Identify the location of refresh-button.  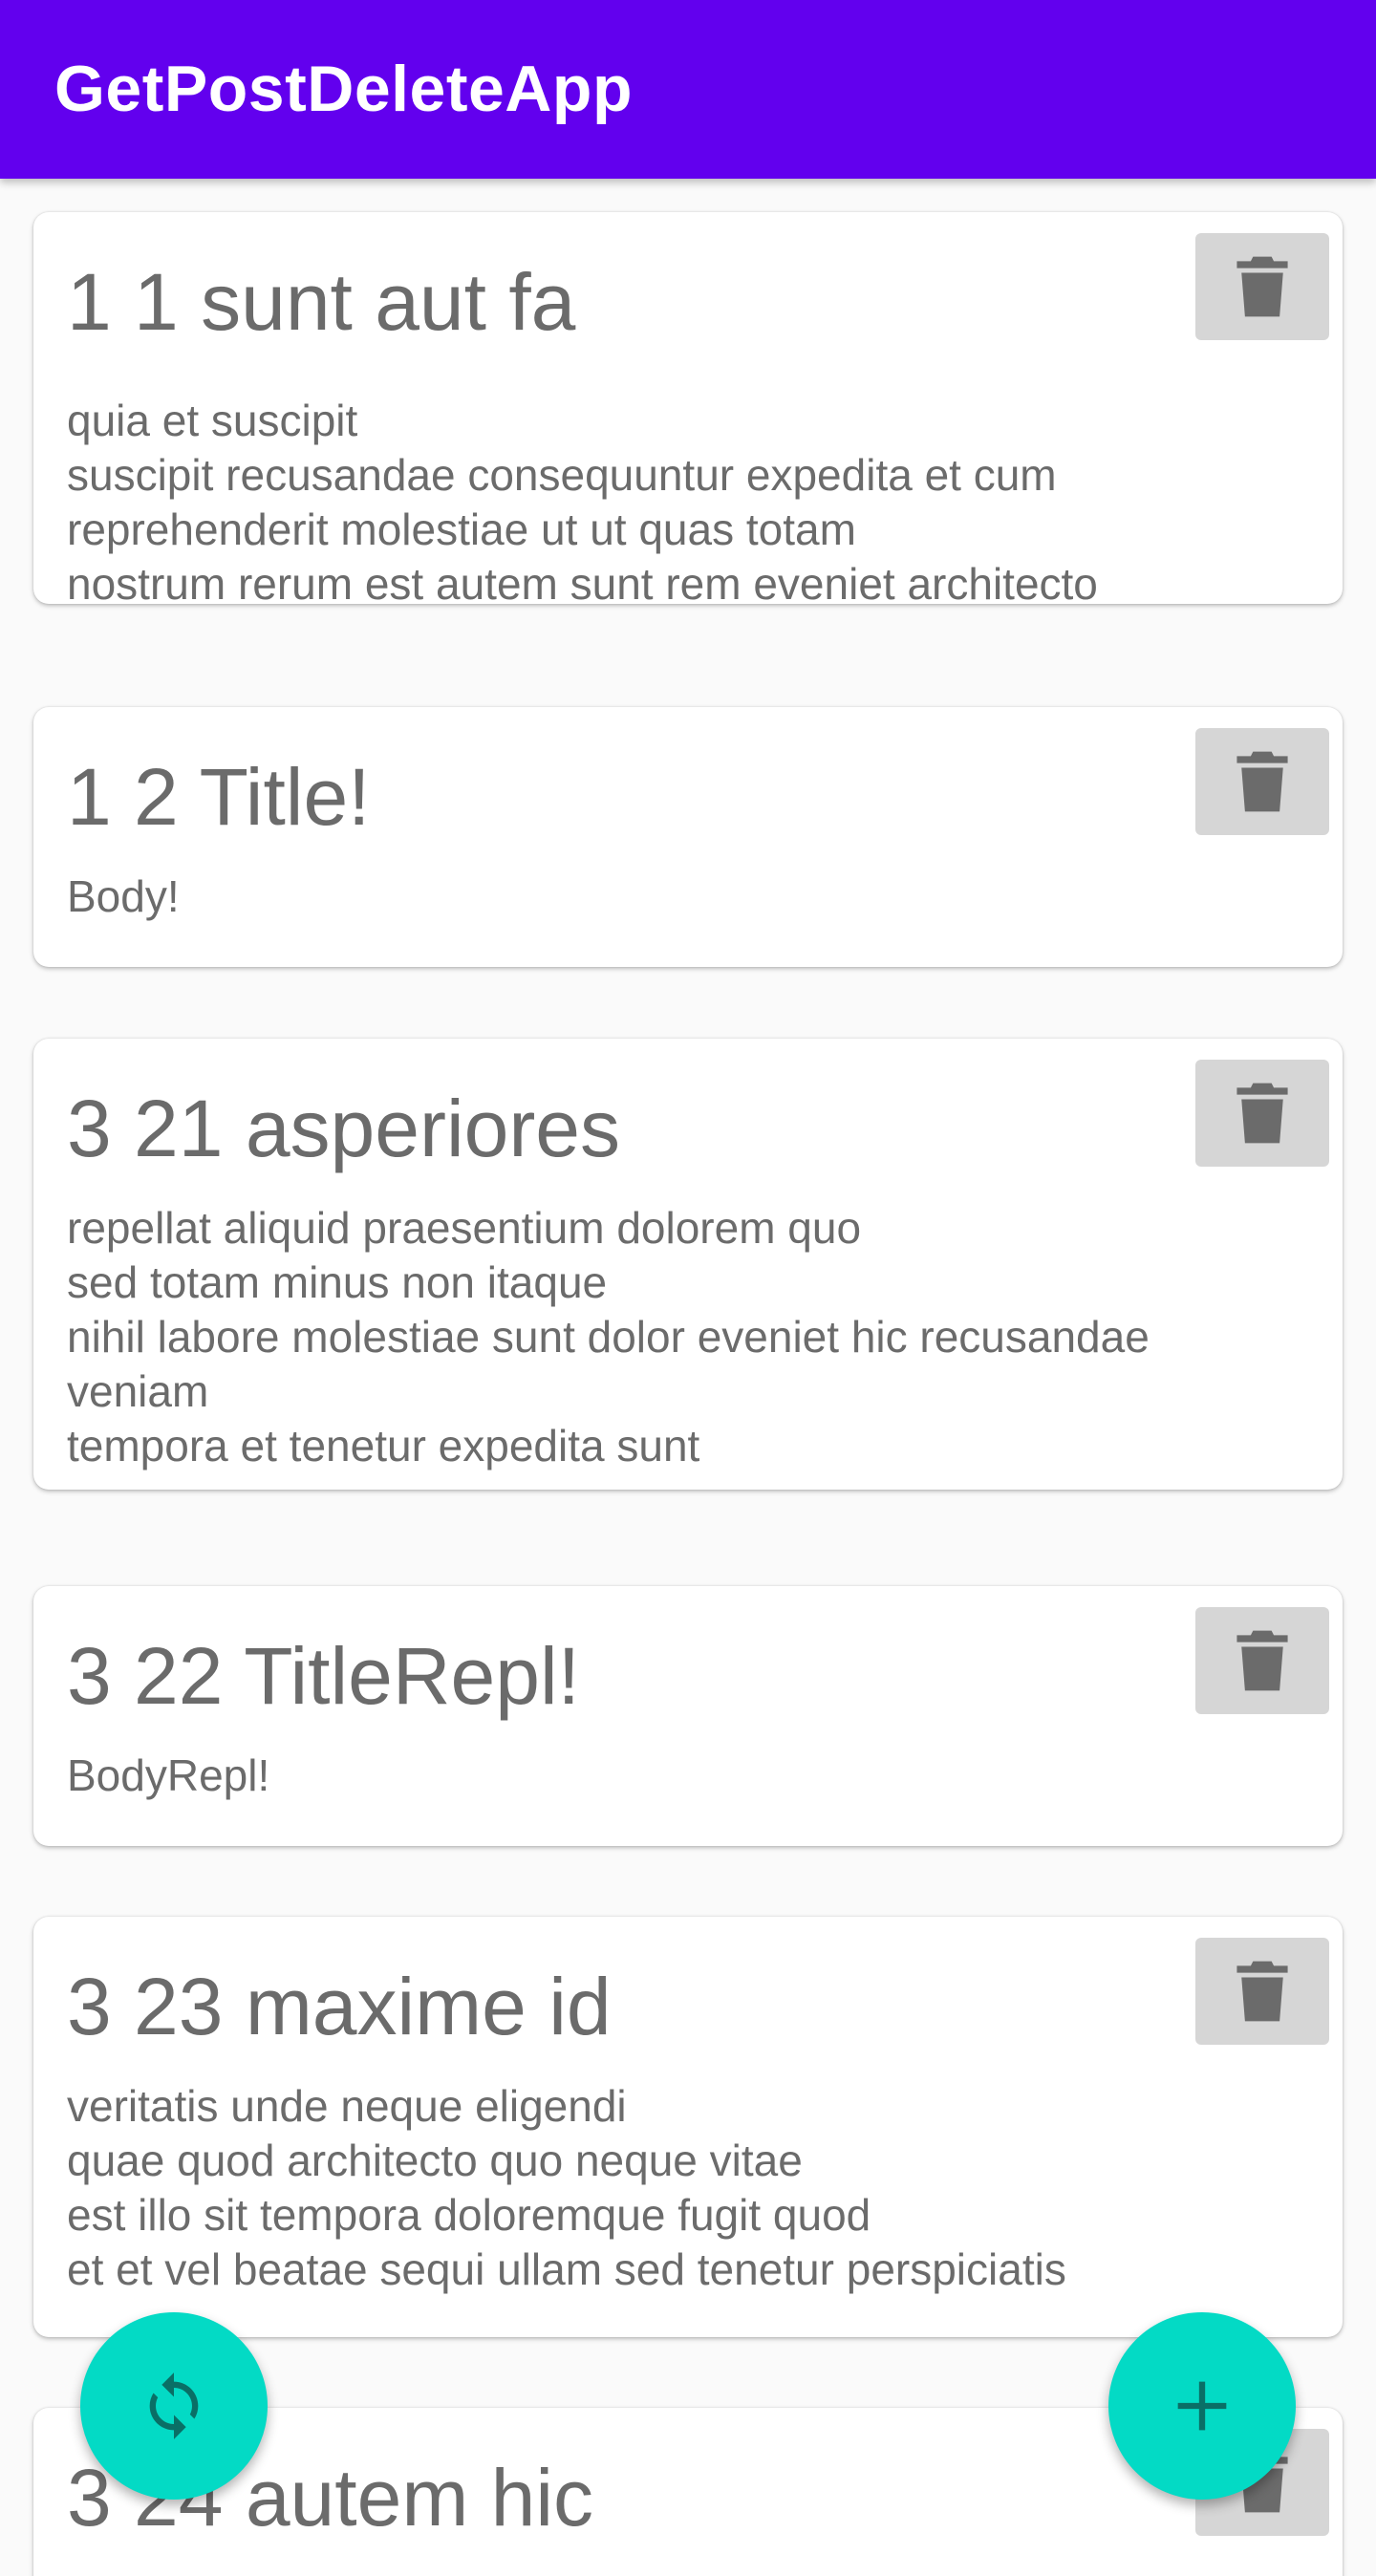
(174, 2406).